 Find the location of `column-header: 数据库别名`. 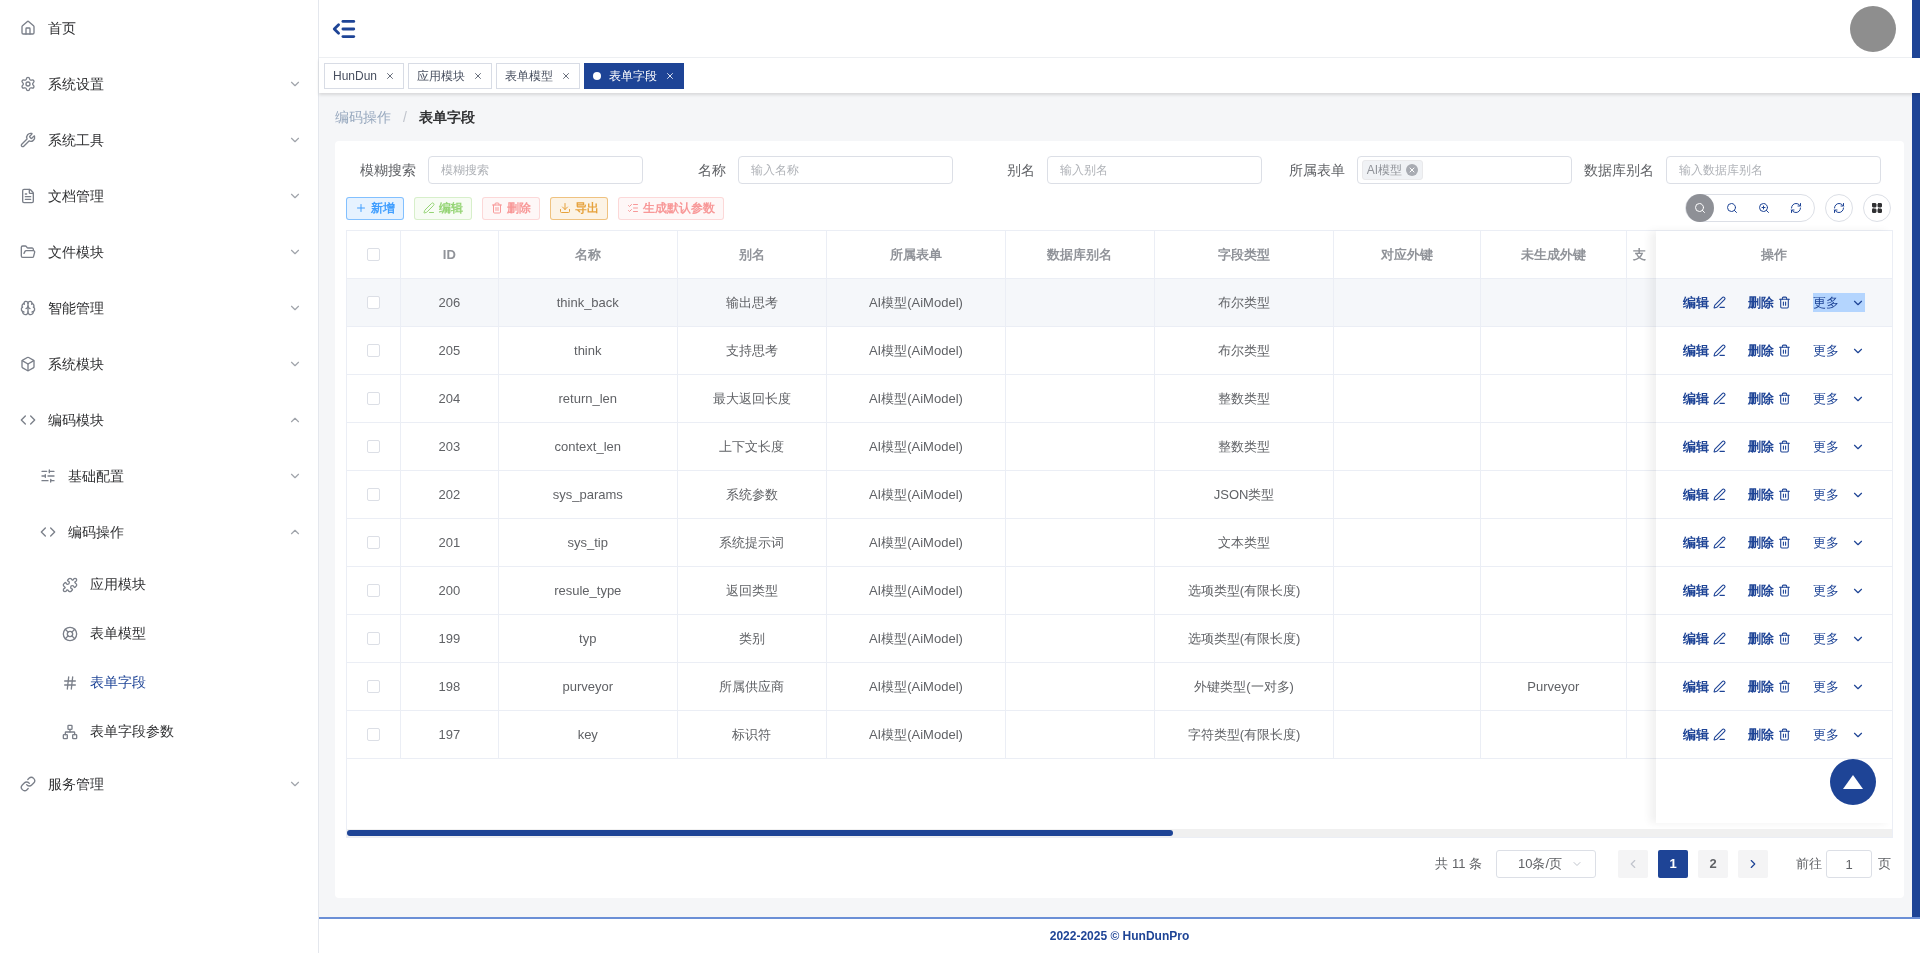

column-header: 数据库别名 is located at coordinates (1080, 254).